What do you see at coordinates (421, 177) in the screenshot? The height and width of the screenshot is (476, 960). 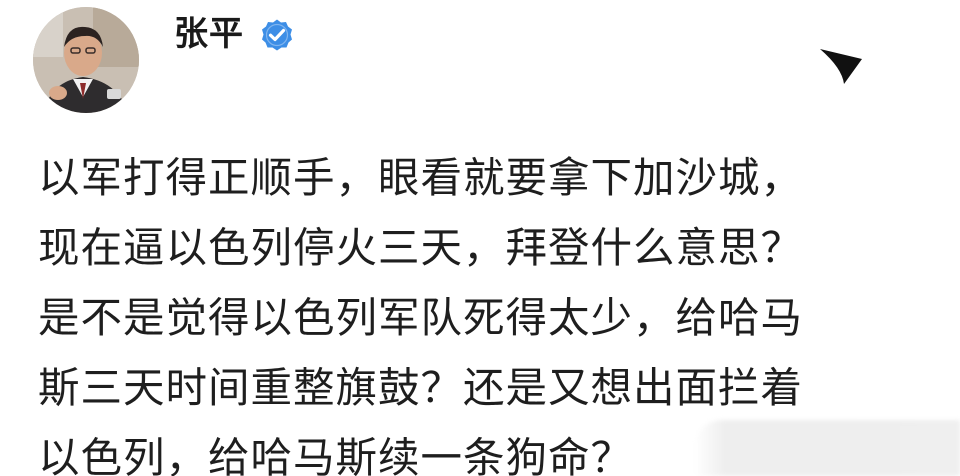 I see `post-line: 以军打得正顺手，眼看就要拿下加沙城，` at bounding box center [421, 177].